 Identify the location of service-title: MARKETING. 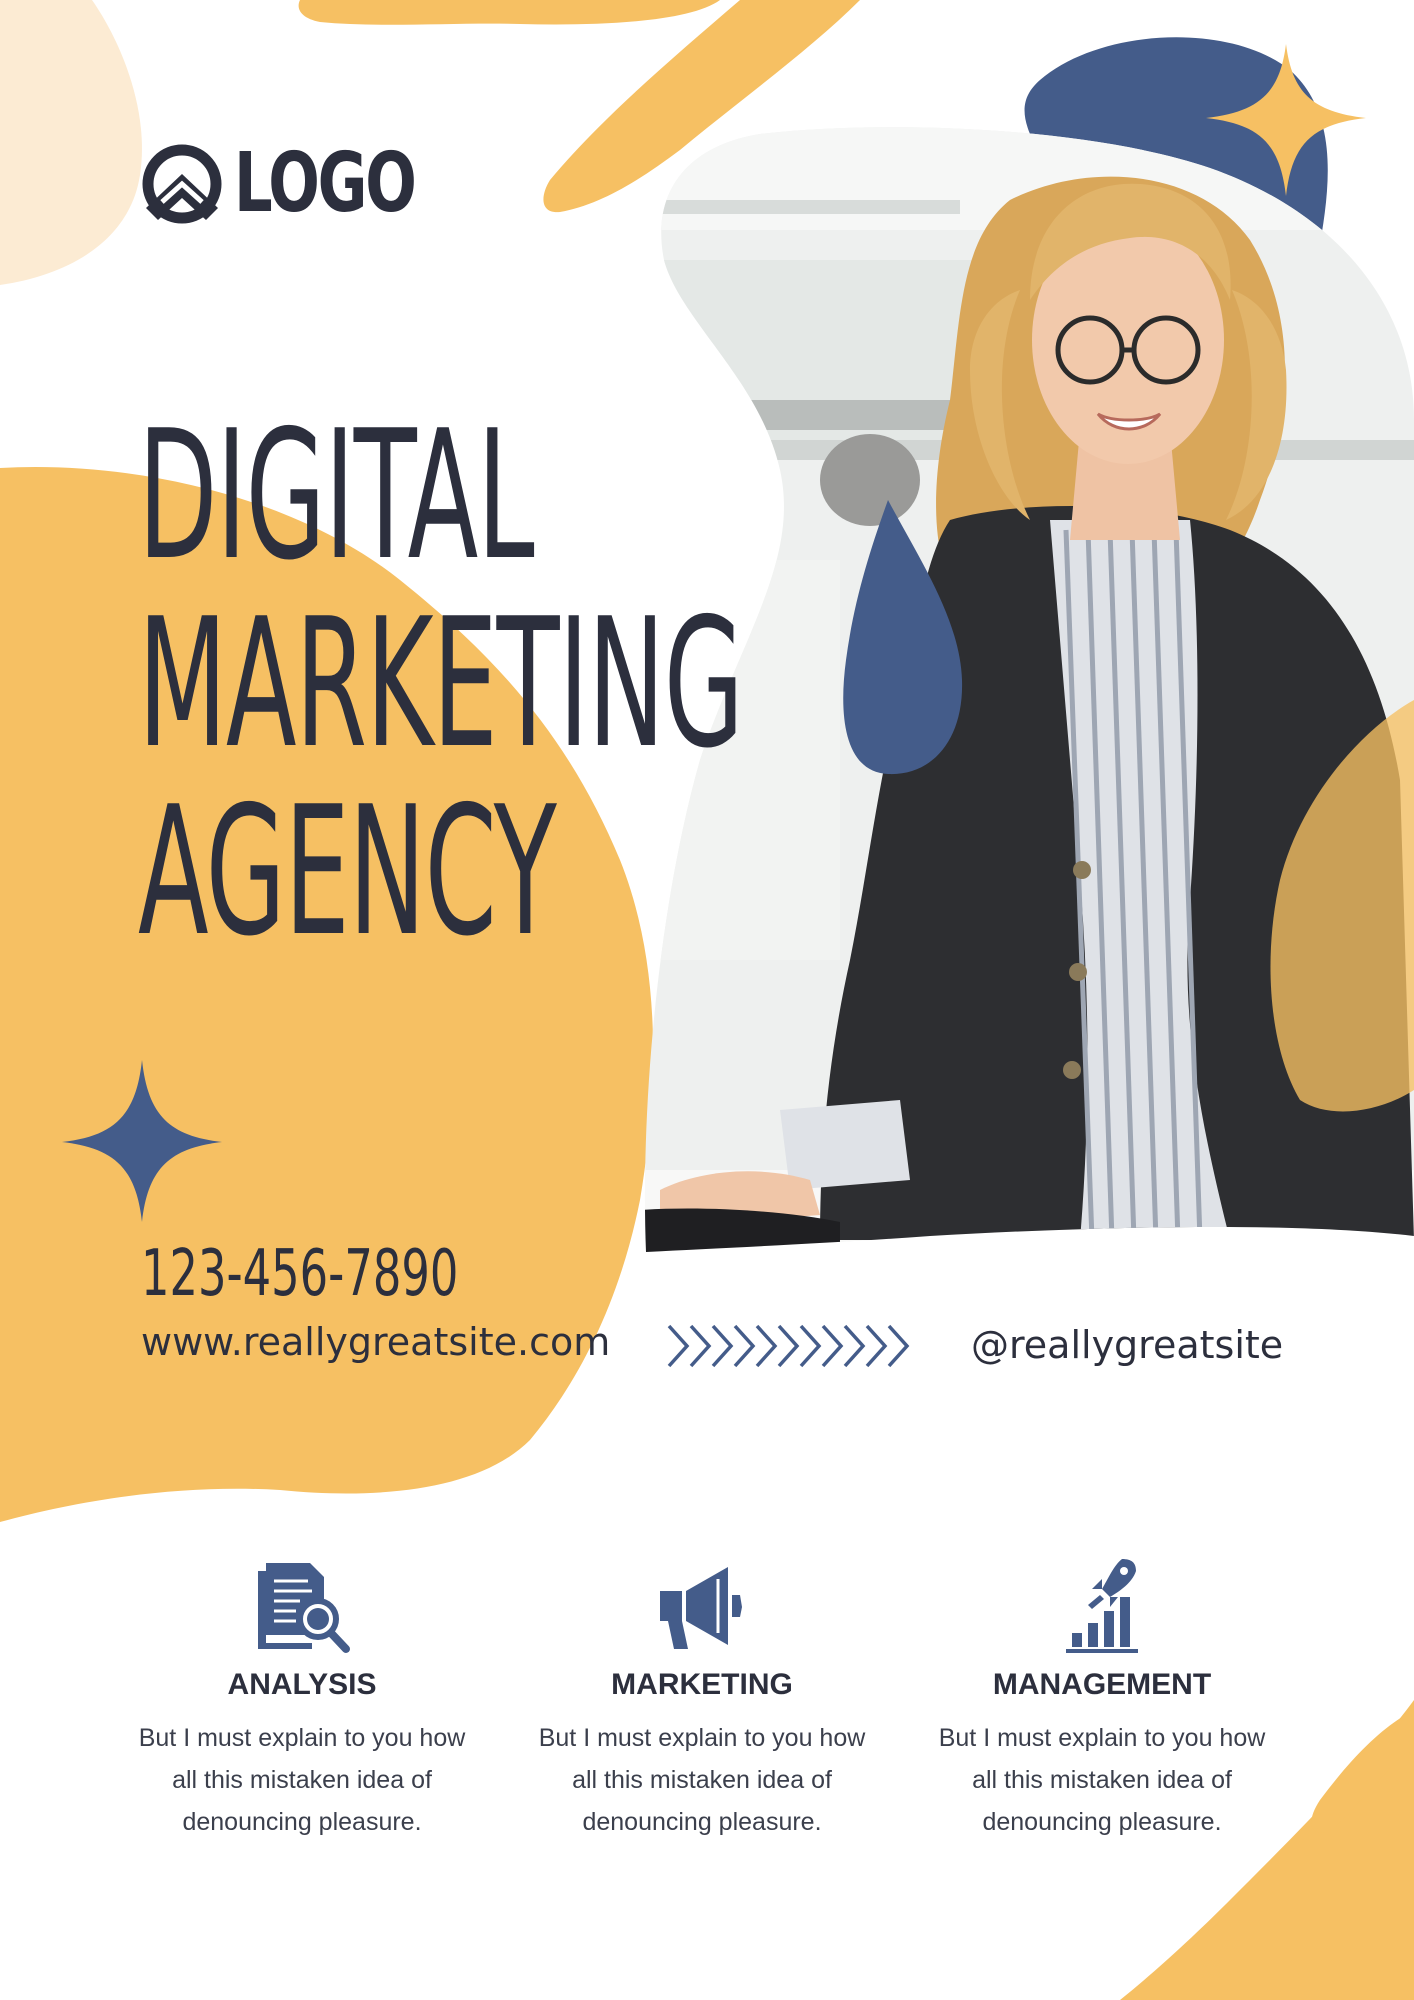
(702, 1684).